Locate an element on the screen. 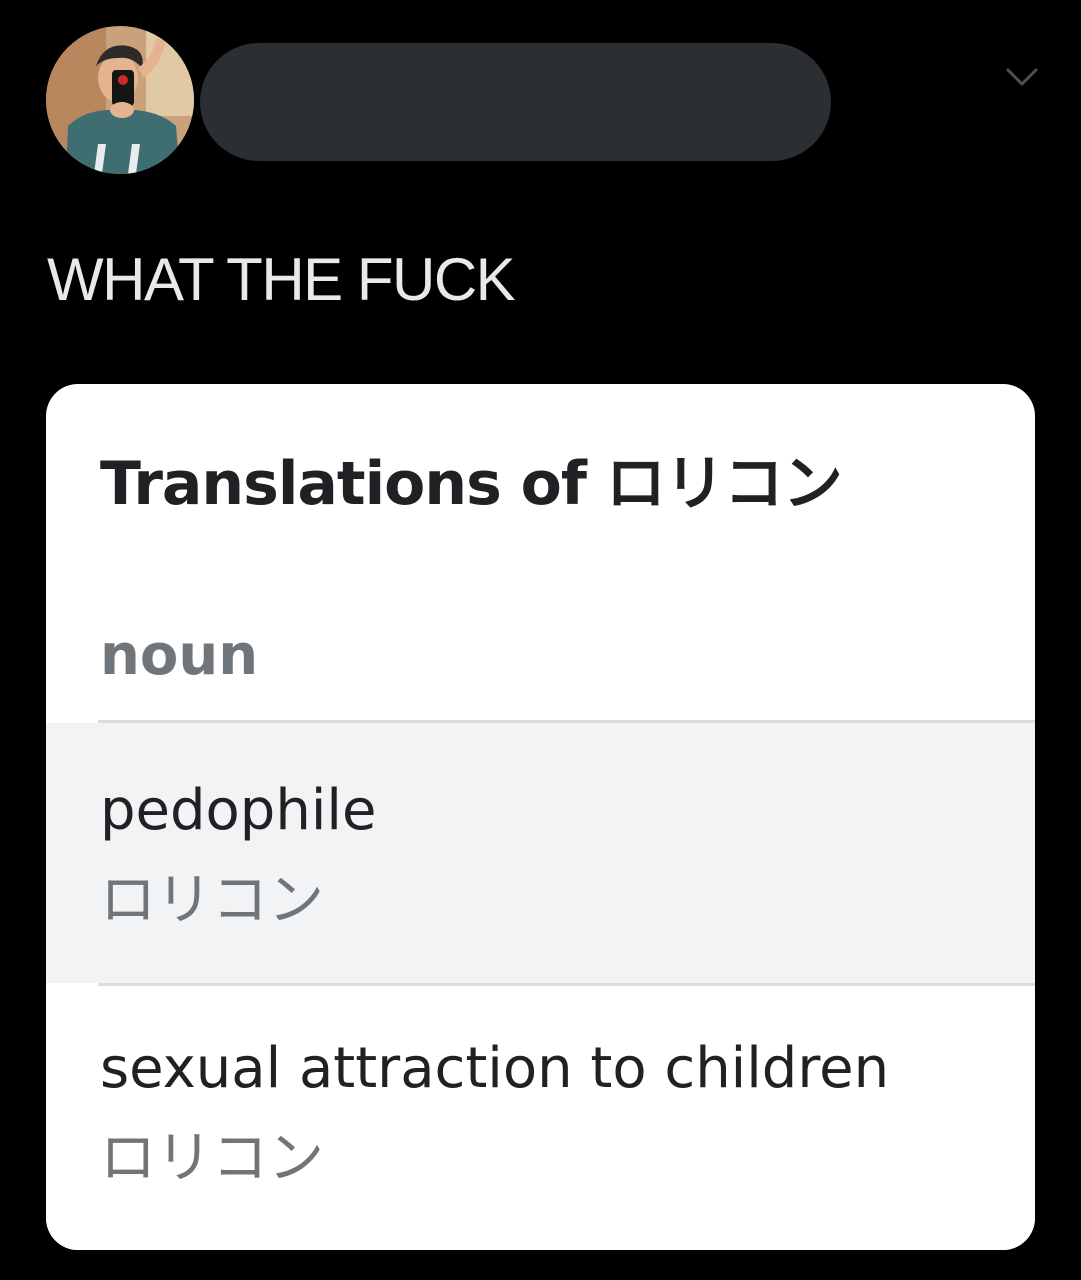 This screenshot has height=1280, width=1081. avatar is located at coordinates (120, 100).